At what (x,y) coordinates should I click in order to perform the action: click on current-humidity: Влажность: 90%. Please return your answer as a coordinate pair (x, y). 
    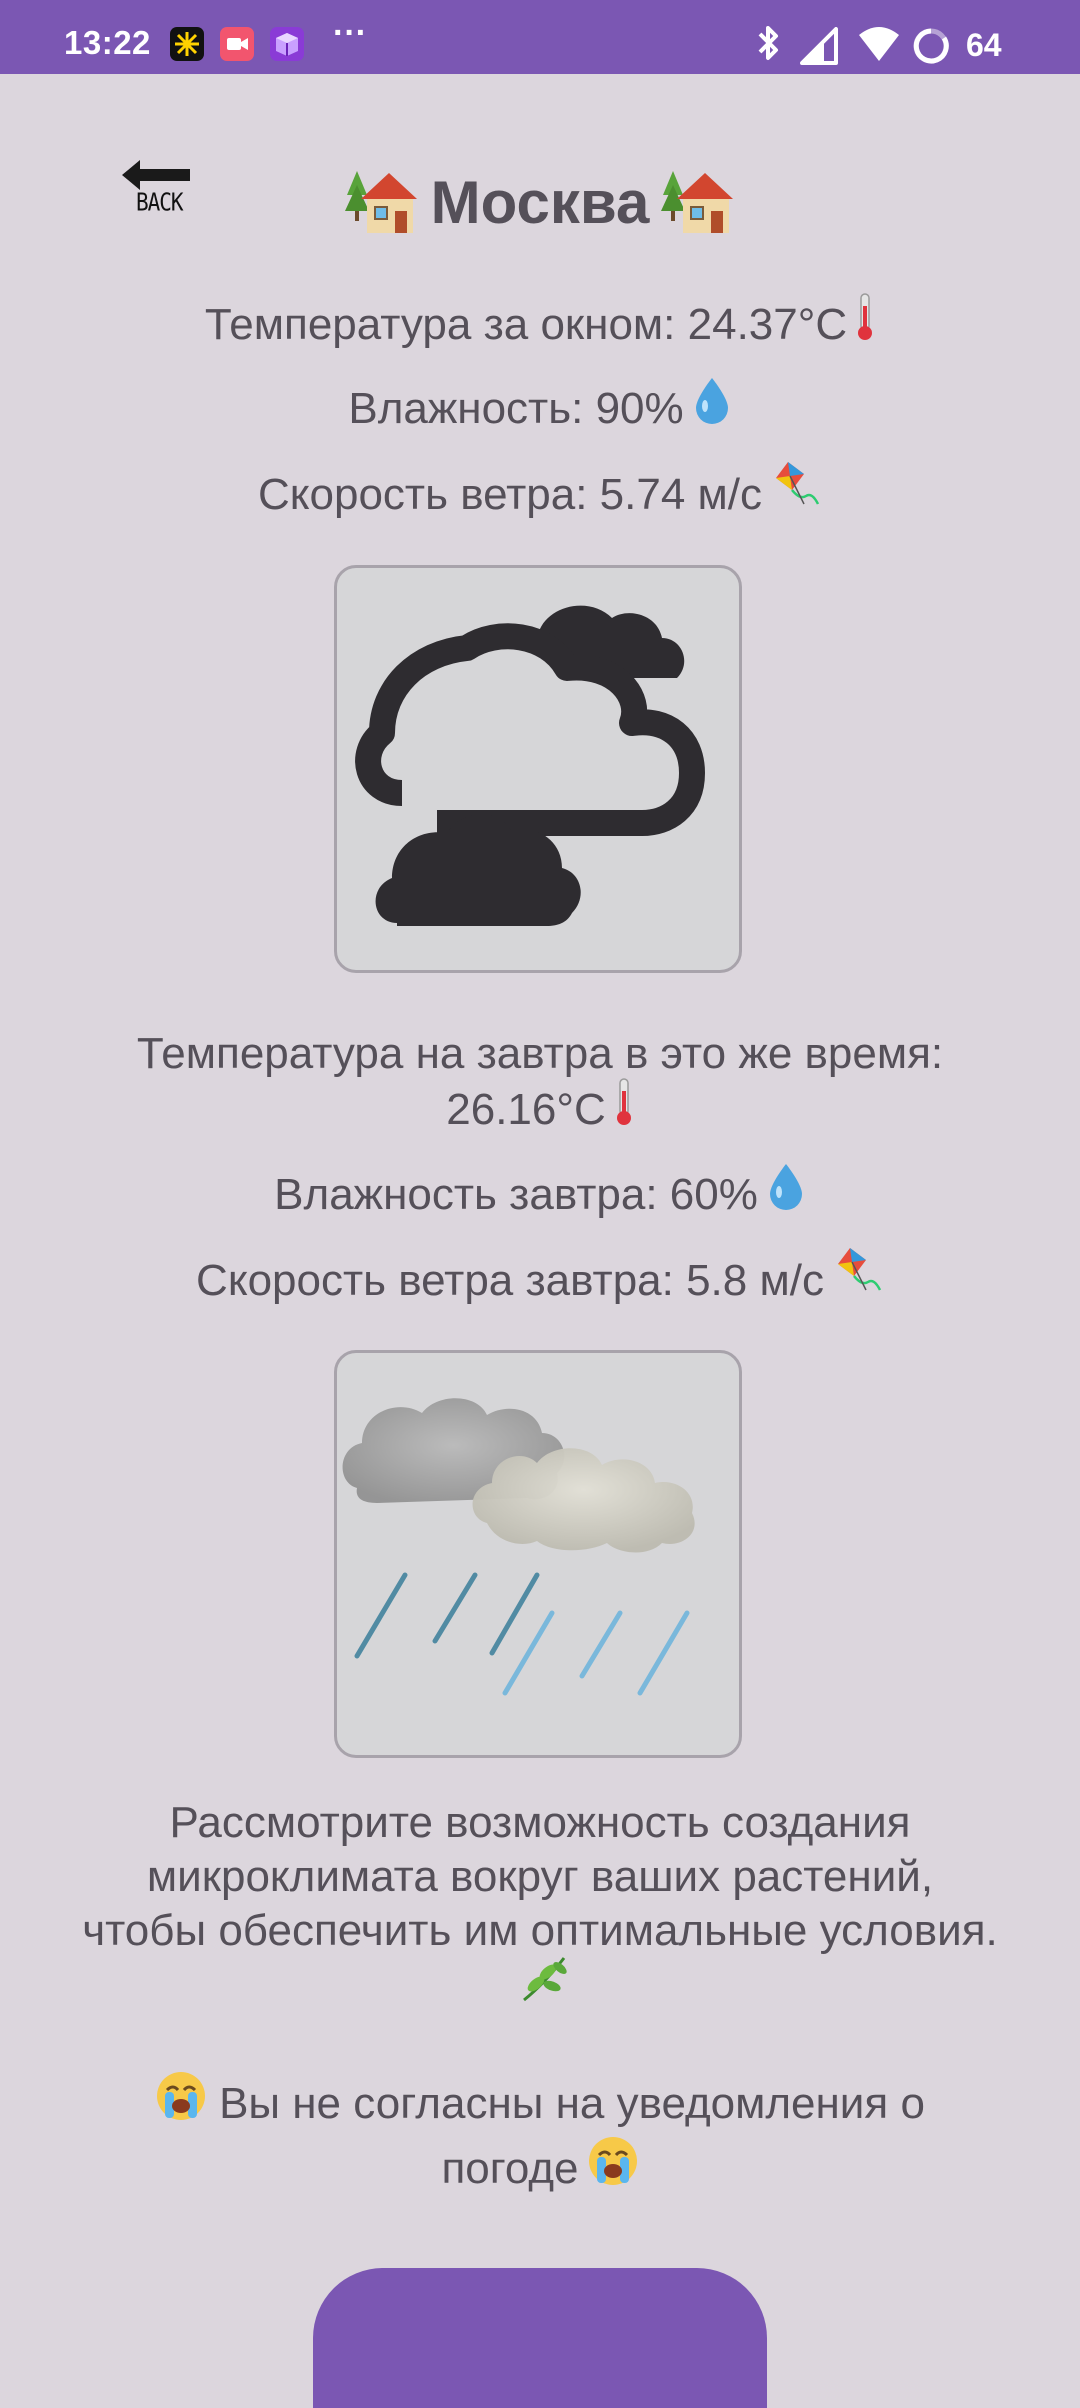
    Looking at the image, I should click on (540, 410).